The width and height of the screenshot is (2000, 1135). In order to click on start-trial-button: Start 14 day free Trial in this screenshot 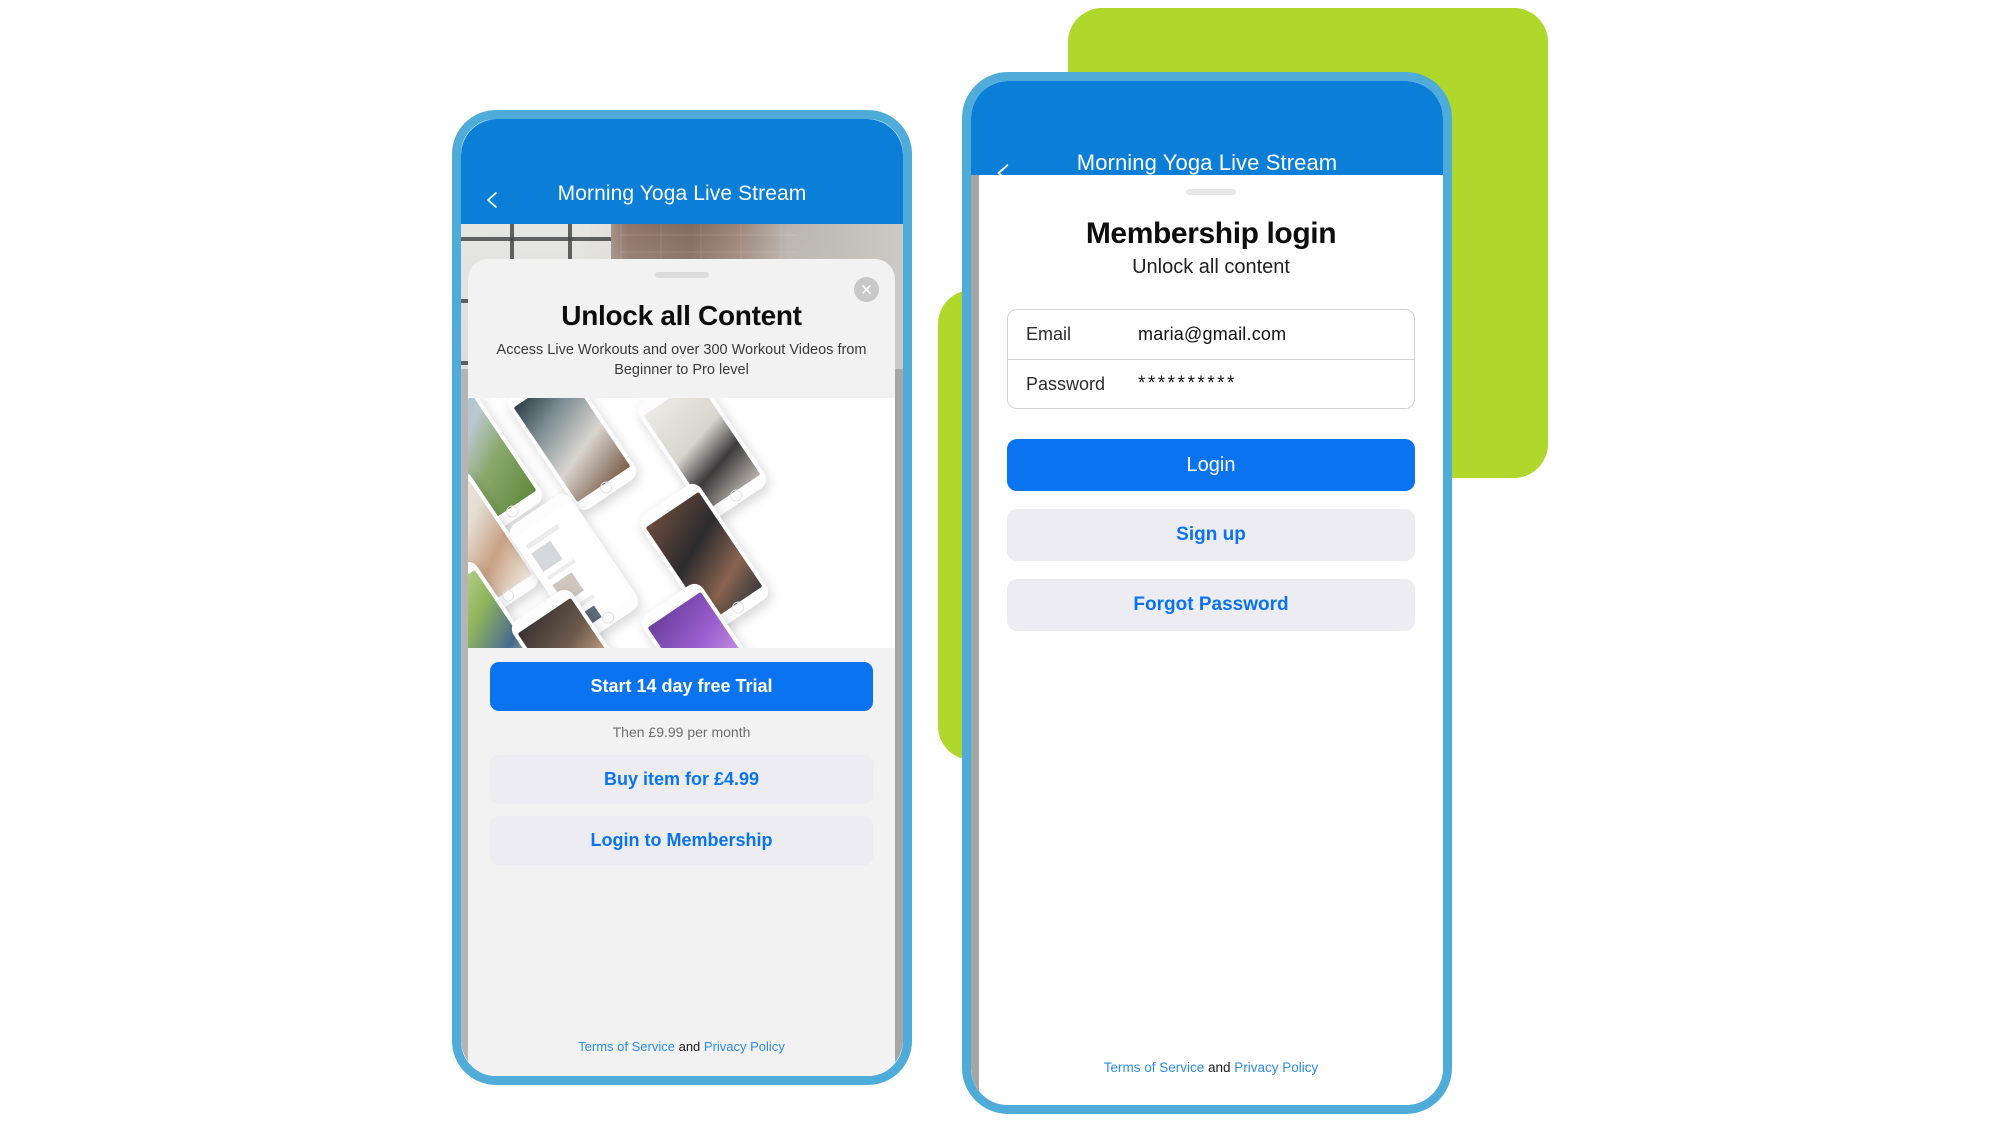, I will do `click(681, 687)`.